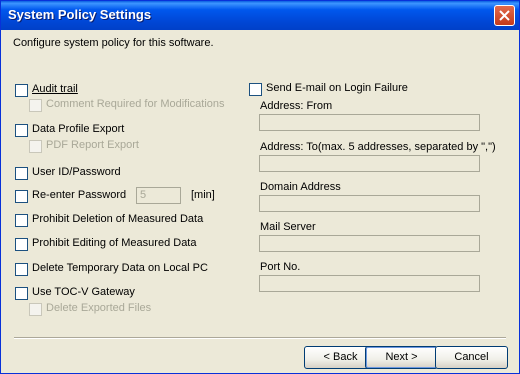 This screenshot has width=520, height=374. I want to click on user-id-password-checkbox, so click(21, 173).